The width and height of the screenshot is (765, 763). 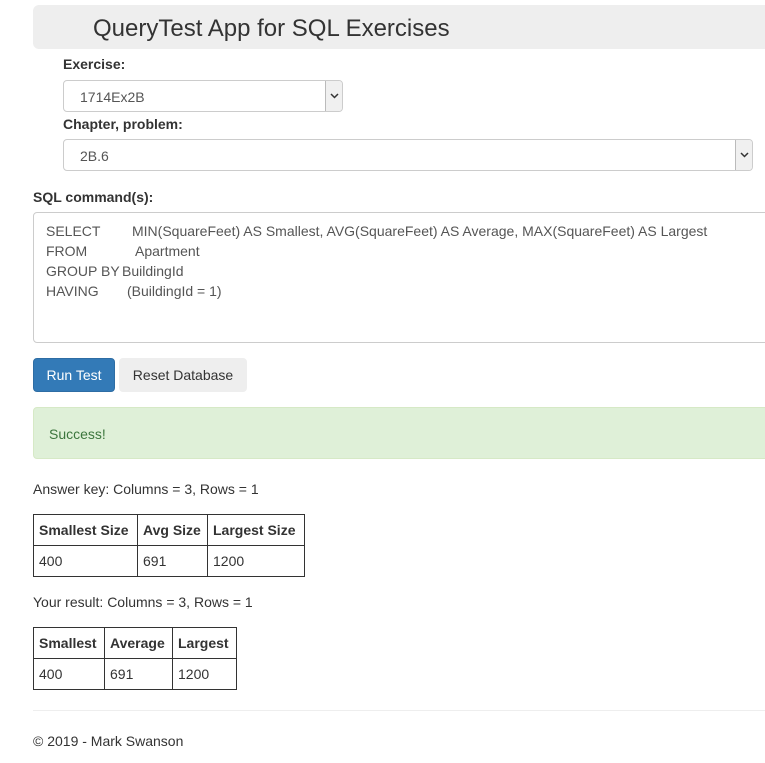 What do you see at coordinates (94, 156) in the screenshot?
I see `chapter-select-value: 2B.6` at bounding box center [94, 156].